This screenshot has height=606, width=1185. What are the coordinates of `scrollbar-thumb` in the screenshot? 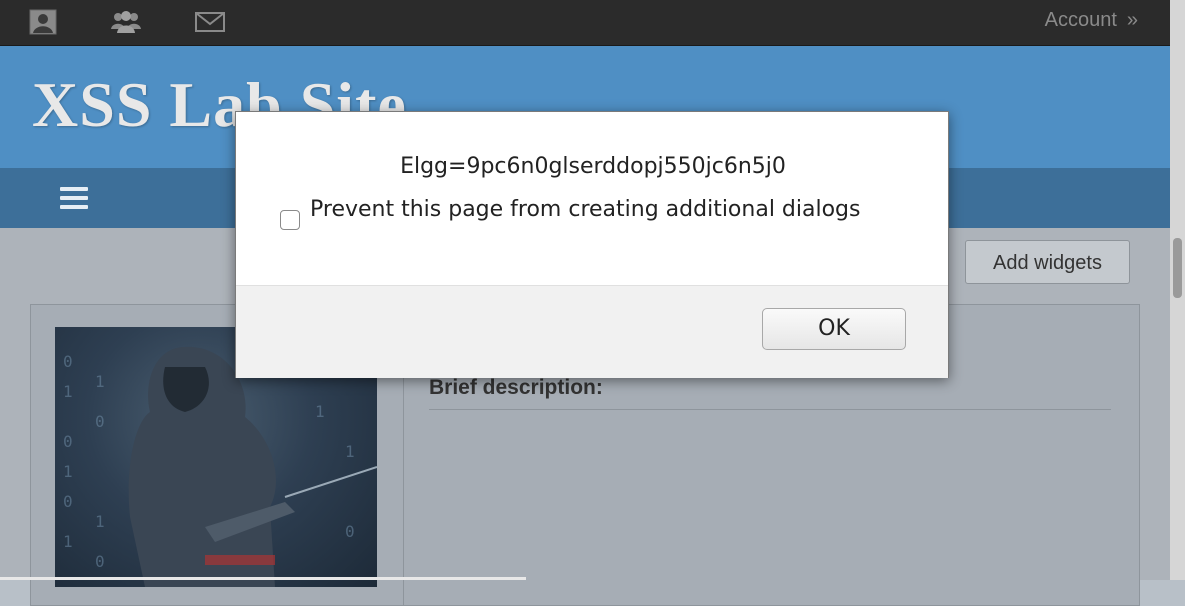 It's located at (1177, 268).